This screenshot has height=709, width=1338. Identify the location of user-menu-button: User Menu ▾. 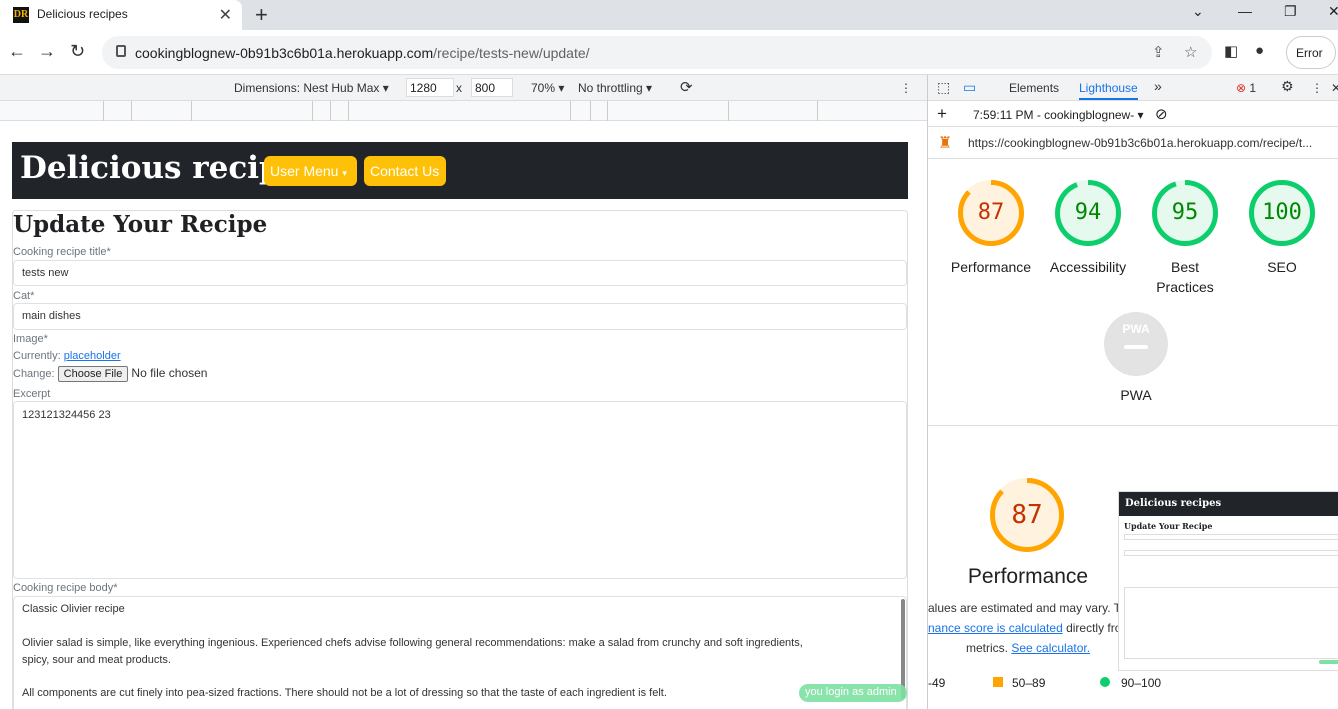
(310, 171).